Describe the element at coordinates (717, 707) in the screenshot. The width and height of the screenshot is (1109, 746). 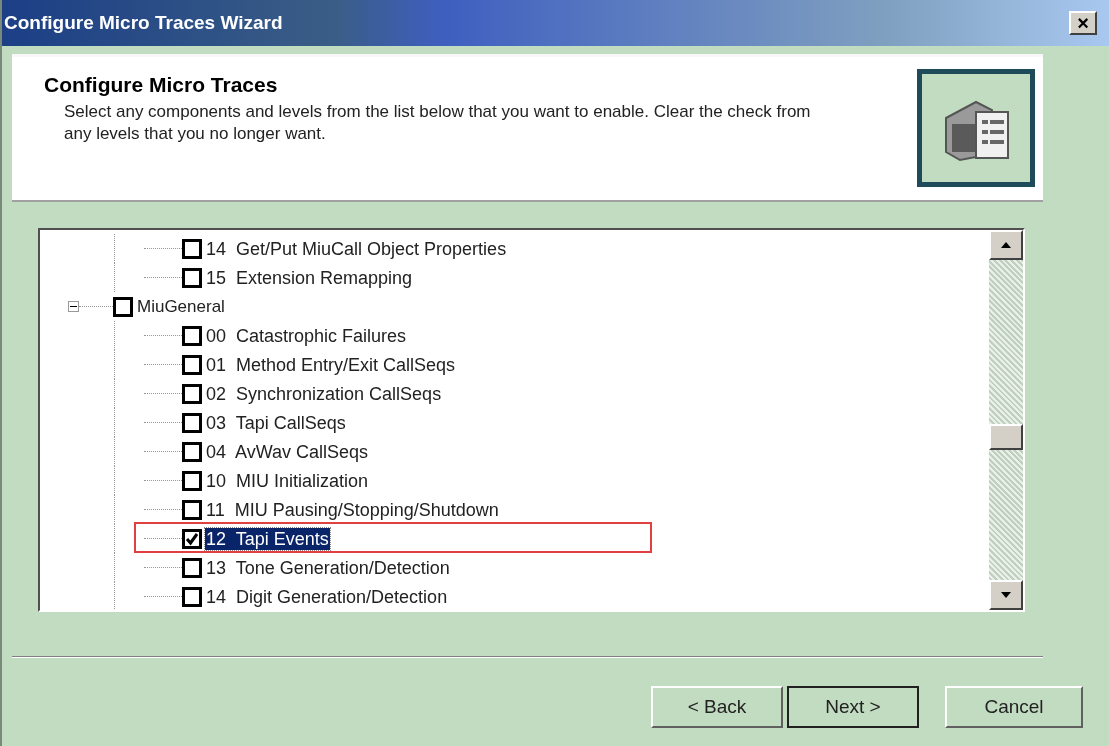
I see `wizard-button: < Back` at that location.